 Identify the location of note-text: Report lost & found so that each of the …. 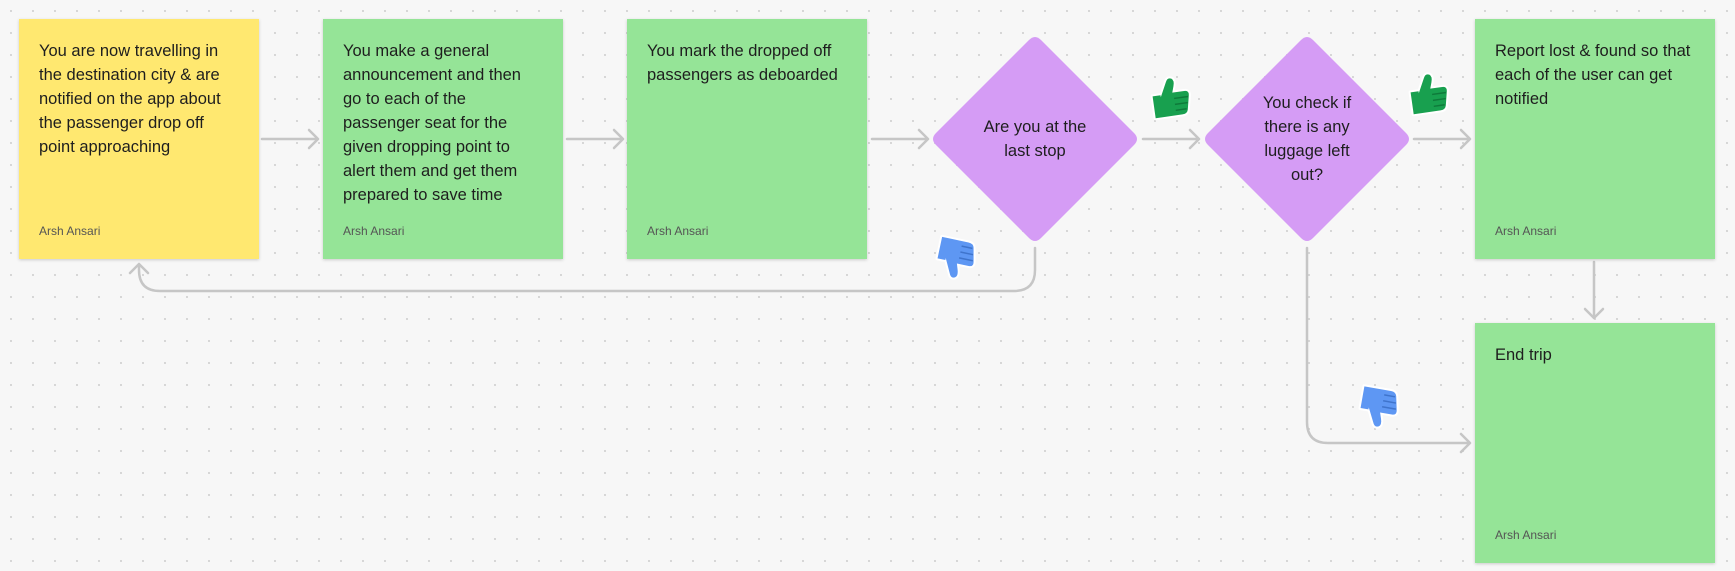
(1593, 75).